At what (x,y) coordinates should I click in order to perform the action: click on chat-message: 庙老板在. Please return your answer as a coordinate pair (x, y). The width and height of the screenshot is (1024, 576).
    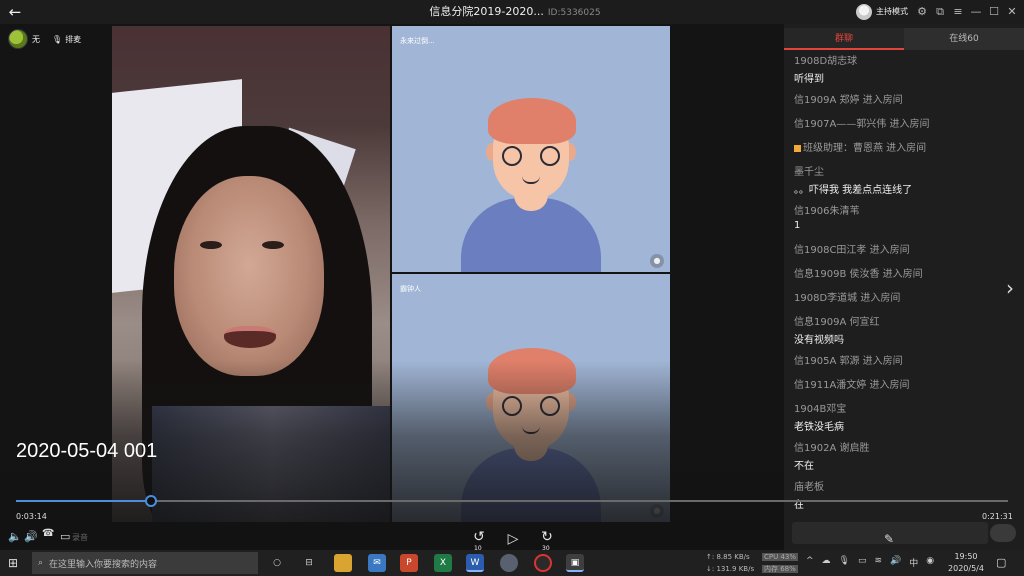
    Looking at the image, I should click on (901, 494).